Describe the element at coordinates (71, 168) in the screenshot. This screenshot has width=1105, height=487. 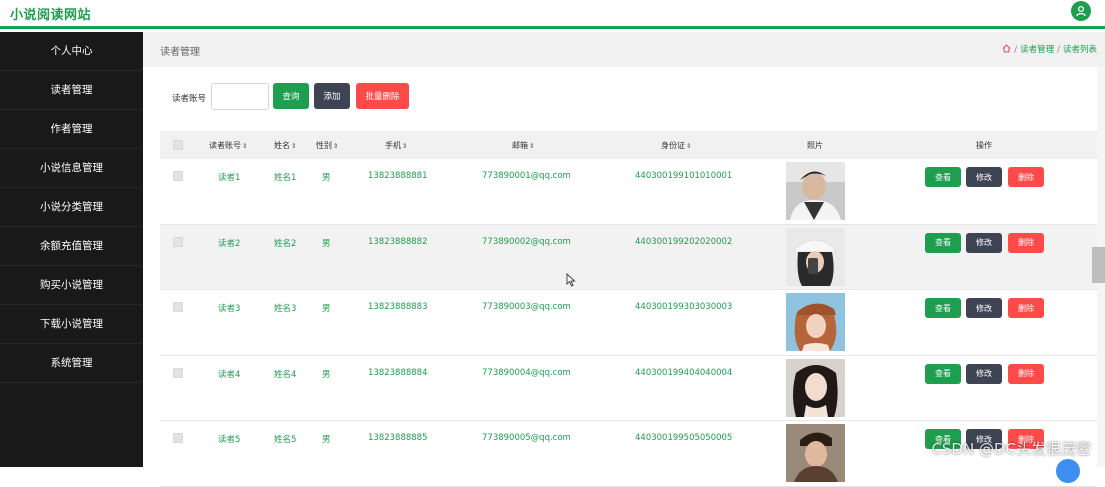
I see `sidebar-item-novel-info-management: 小说信息管理` at that location.